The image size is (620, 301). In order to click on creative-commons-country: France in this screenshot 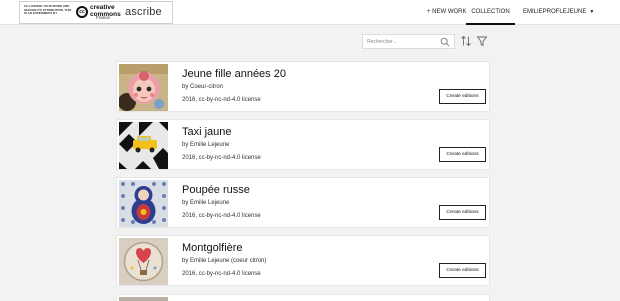, I will do `click(103, 17)`.